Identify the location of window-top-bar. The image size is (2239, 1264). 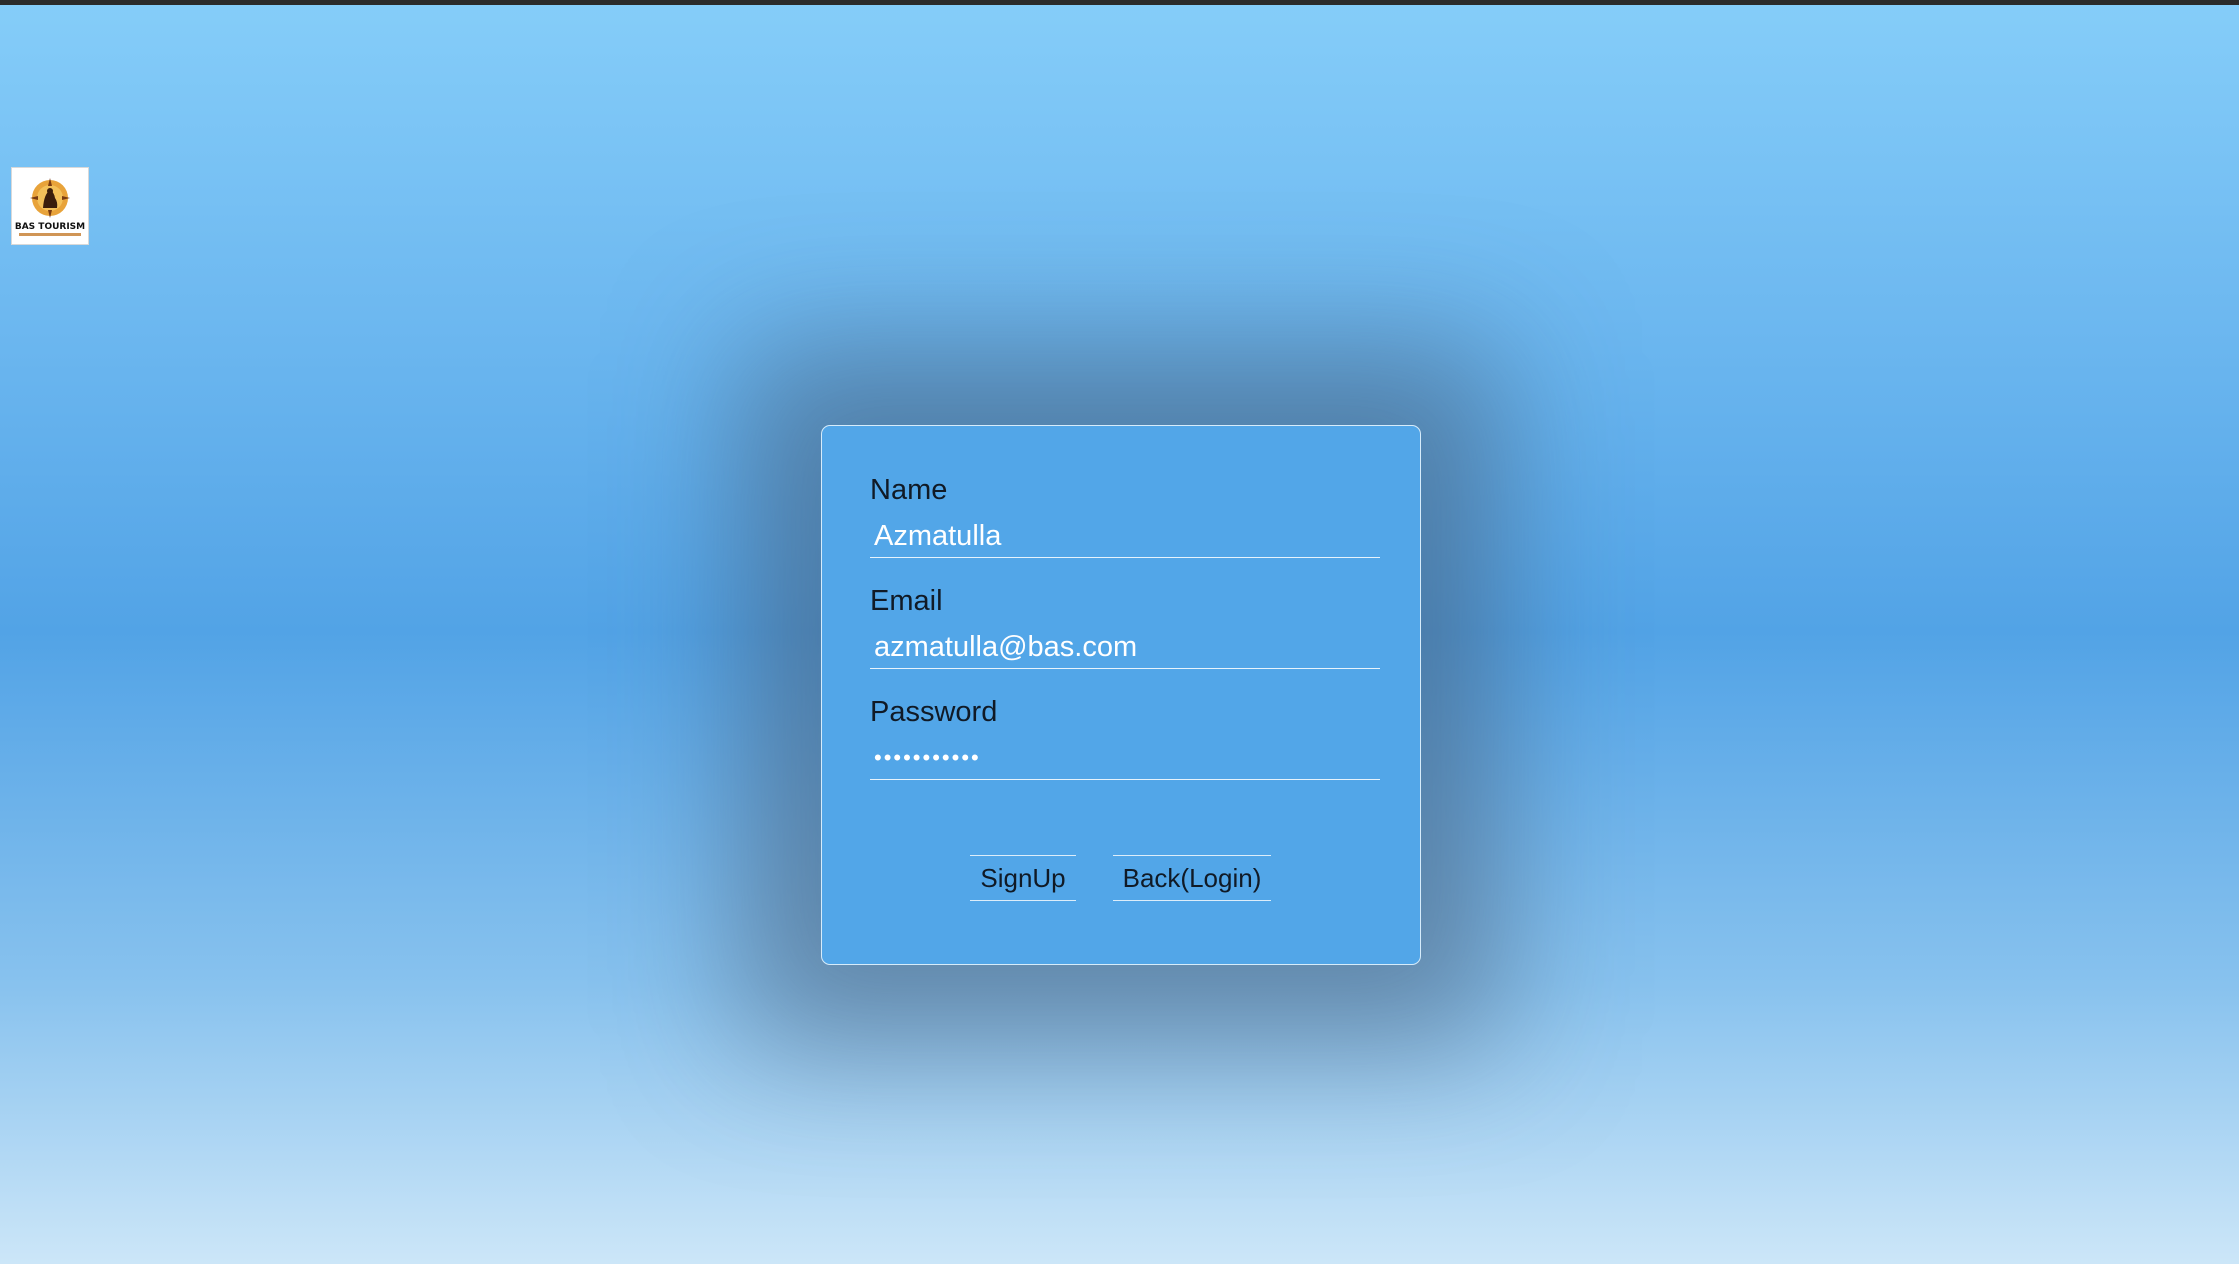
(1119, 2).